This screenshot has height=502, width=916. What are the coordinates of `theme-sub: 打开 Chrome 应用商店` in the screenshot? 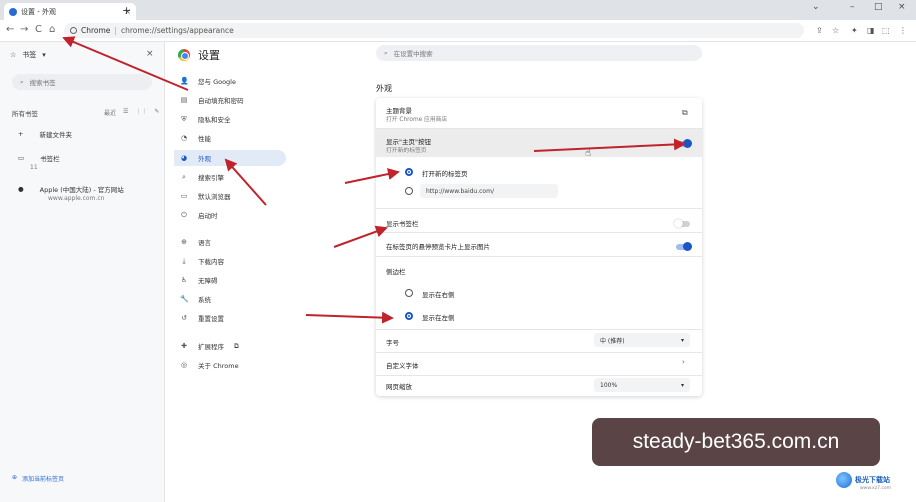 It's located at (417, 120).